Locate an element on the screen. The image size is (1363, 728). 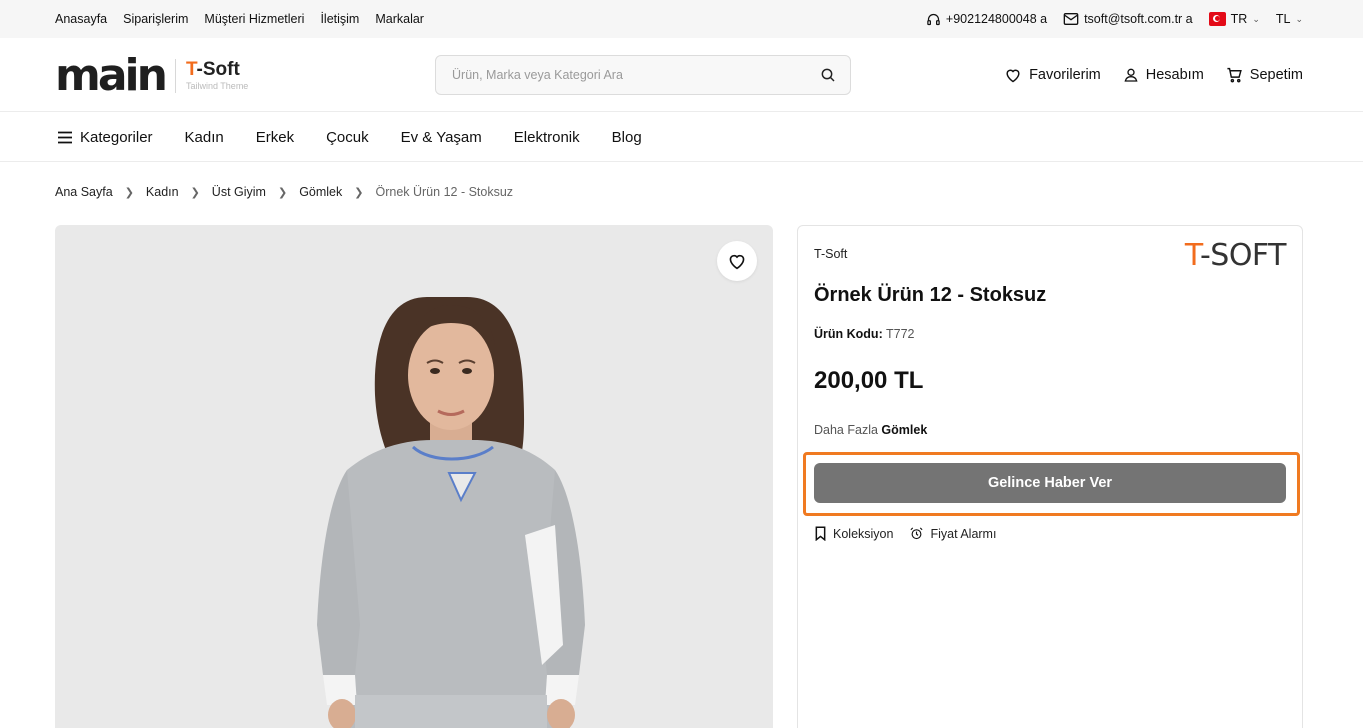
nav-item-kids: Çocuk is located at coordinates (347, 137).